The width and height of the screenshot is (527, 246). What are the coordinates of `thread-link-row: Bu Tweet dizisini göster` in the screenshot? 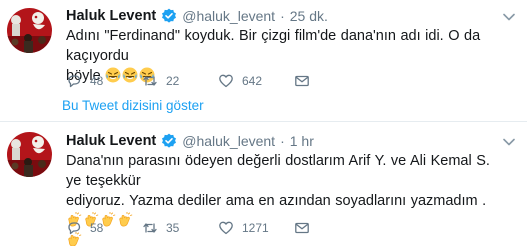 It's located at (263, 109).